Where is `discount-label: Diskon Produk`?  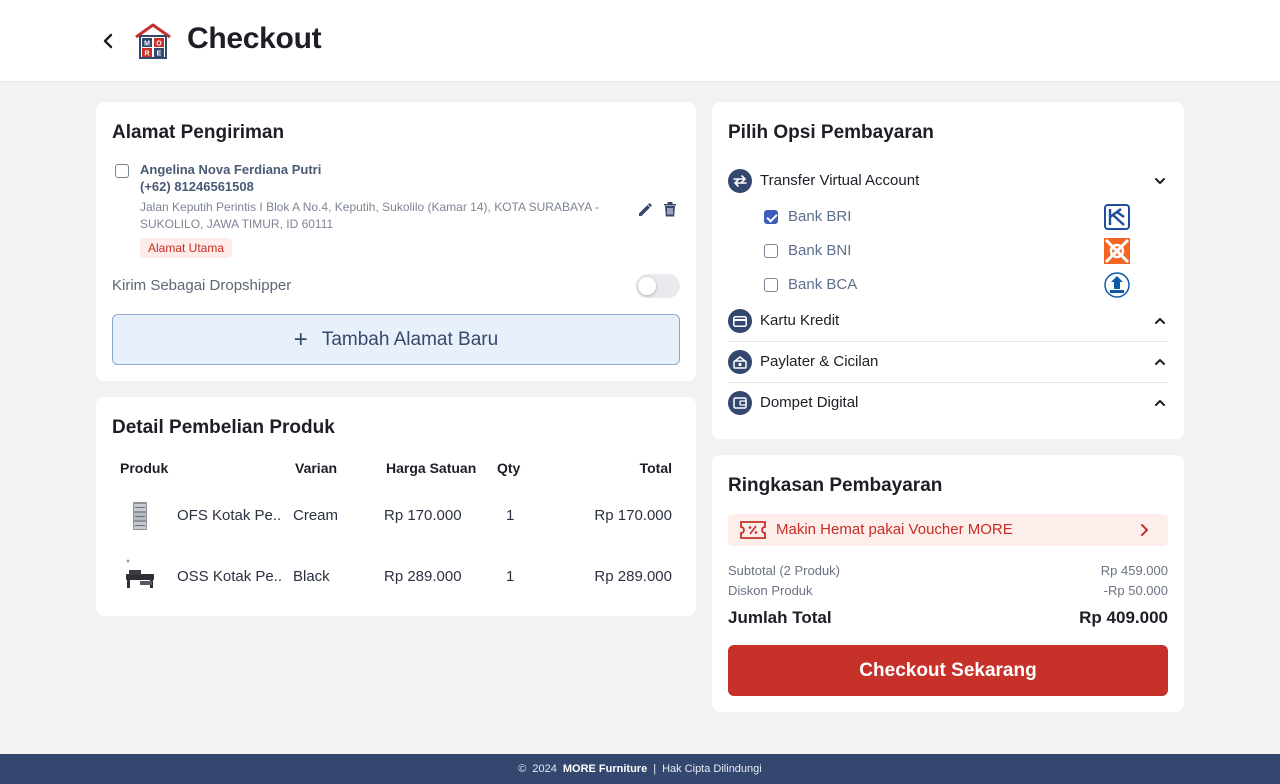
discount-label: Diskon Produk is located at coordinates (770, 590).